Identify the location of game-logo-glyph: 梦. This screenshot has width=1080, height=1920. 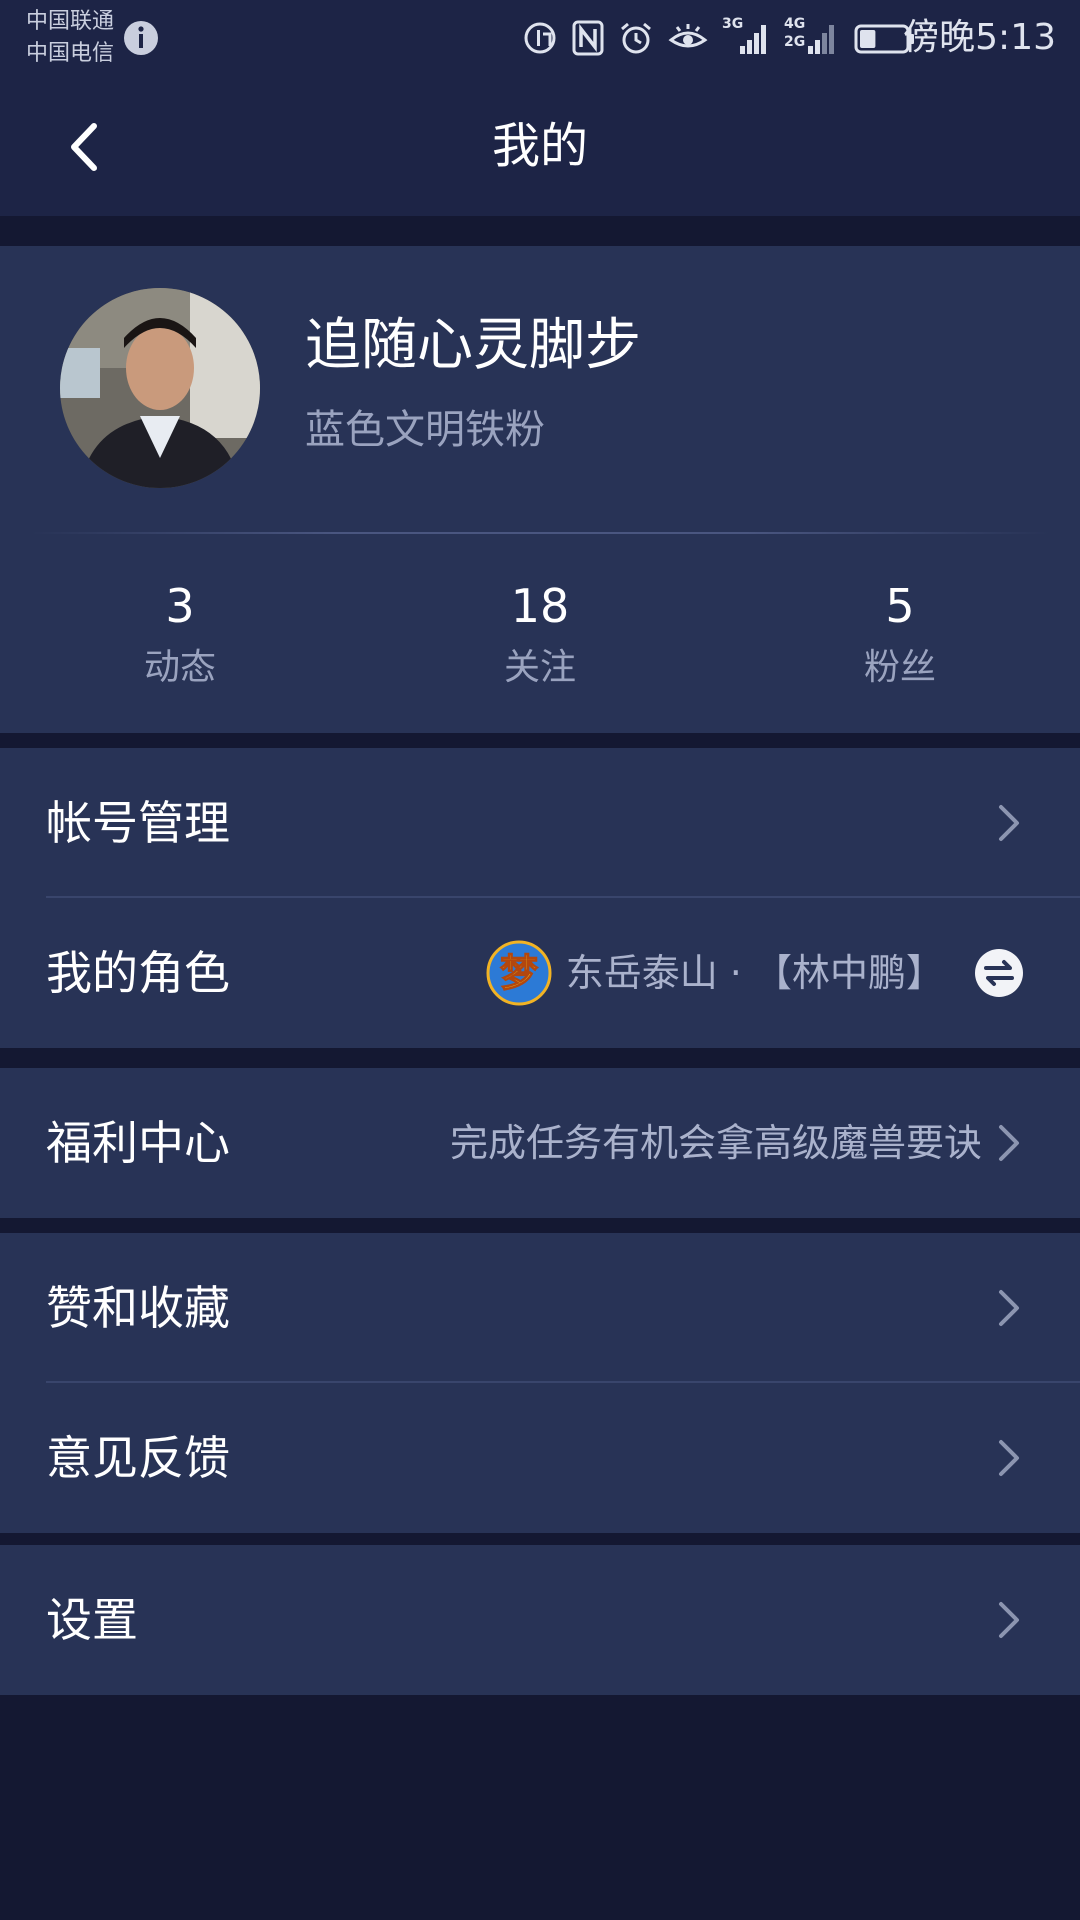
(519, 973).